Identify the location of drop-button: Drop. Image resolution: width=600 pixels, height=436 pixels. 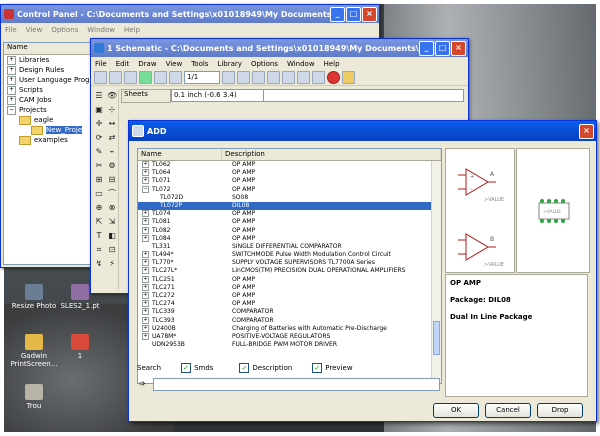
(560, 410).